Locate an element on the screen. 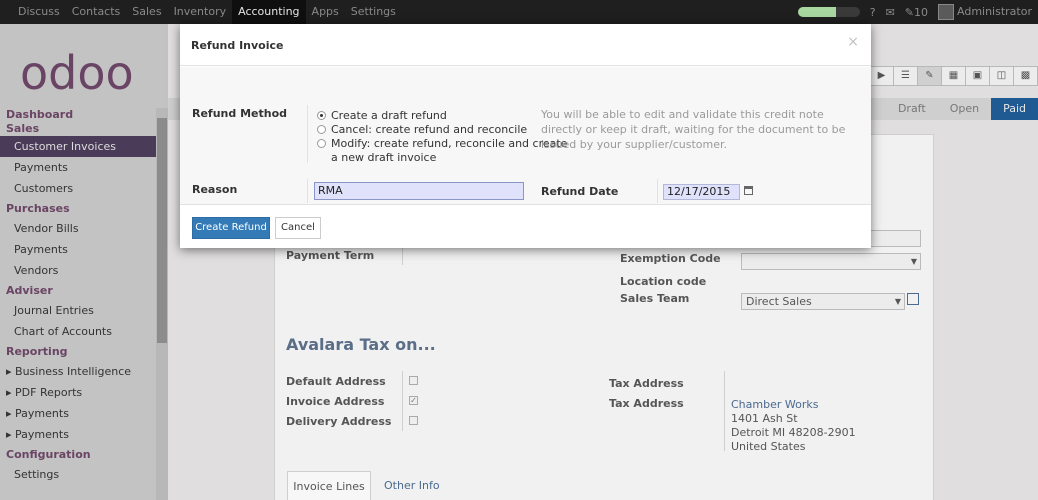  pivot-view-icon: ◫ is located at coordinates (1001, 76).